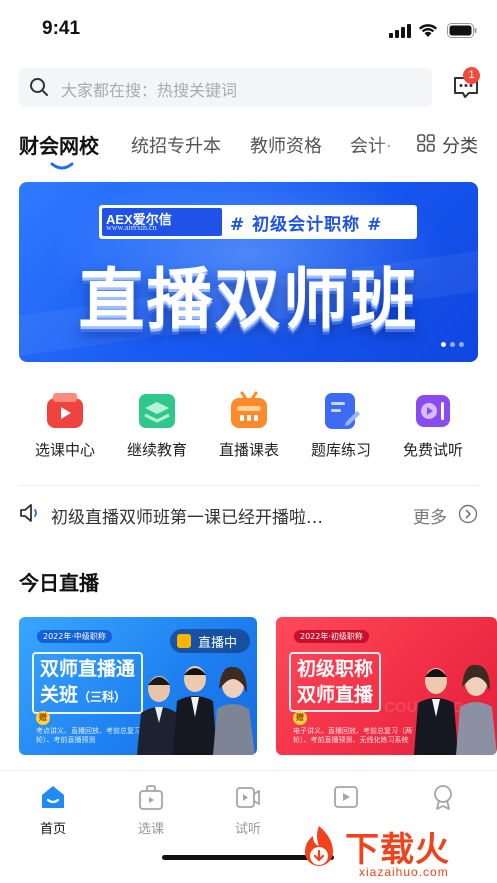 This screenshot has height=883, width=497. I want to click on live-schedule-icon, so click(249, 409).